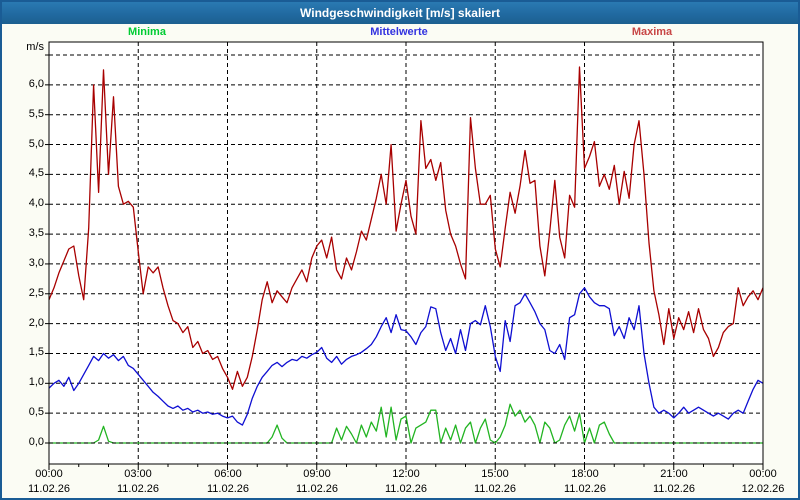 This screenshot has width=800, height=500. I want to click on x-axis-time-label: 06:00, so click(228, 474).